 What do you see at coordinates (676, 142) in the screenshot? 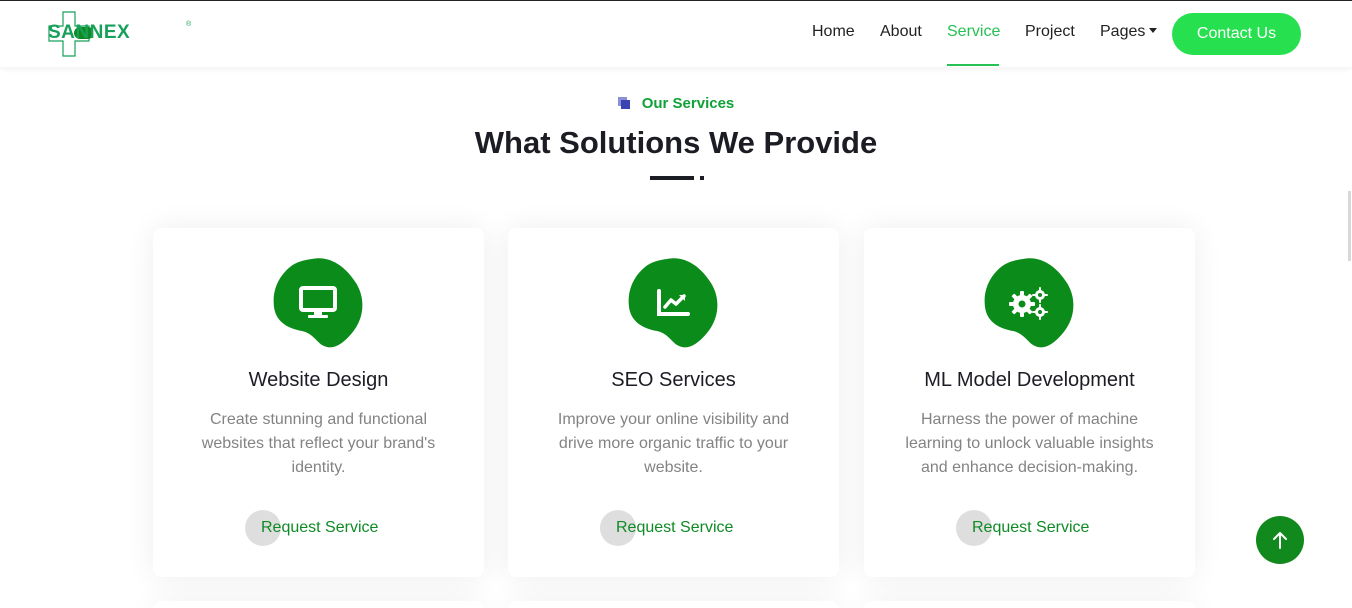
I see `section-title: What Solutions We Provide` at bounding box center [676, 142].